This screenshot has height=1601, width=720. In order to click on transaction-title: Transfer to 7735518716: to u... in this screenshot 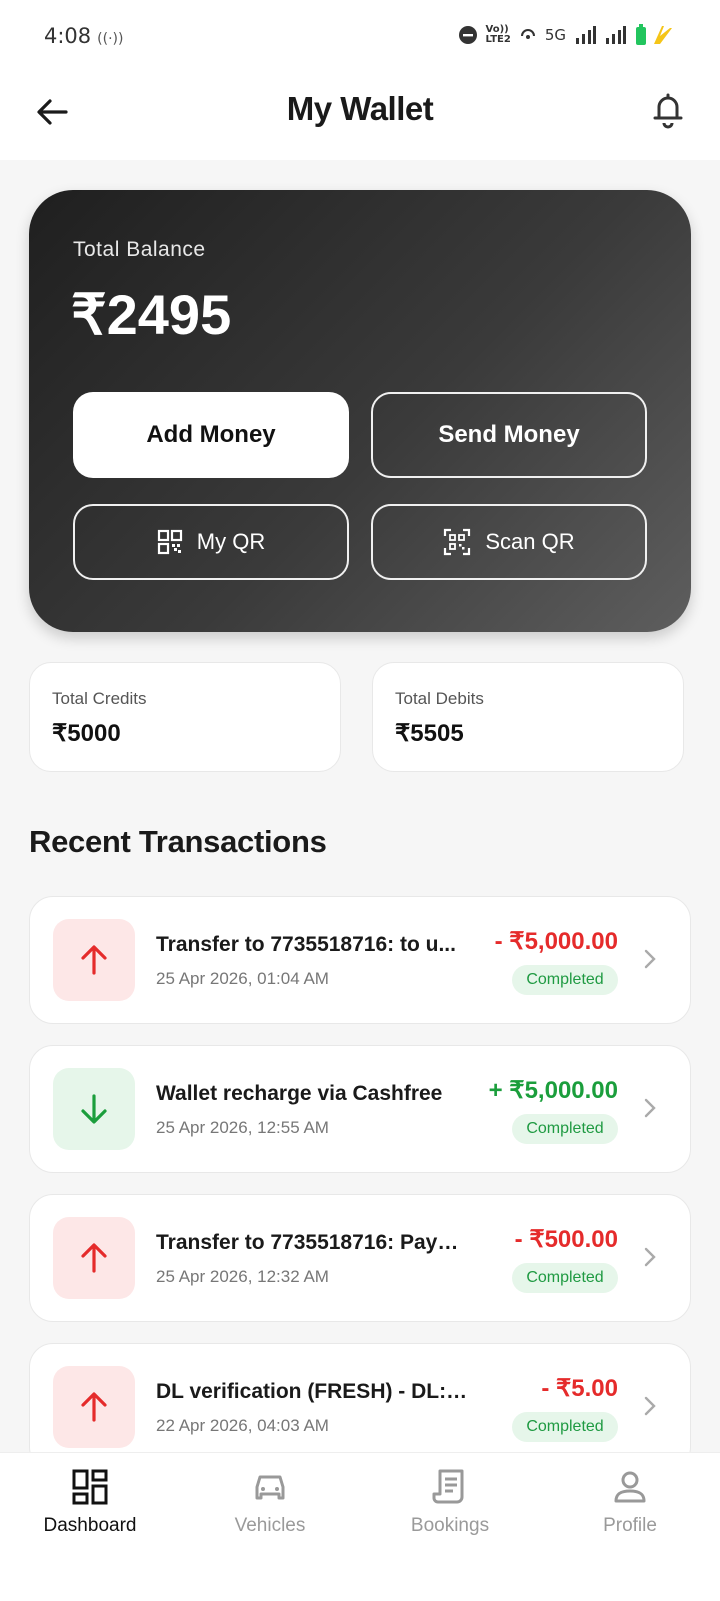, I will do `click(306, 944)`.